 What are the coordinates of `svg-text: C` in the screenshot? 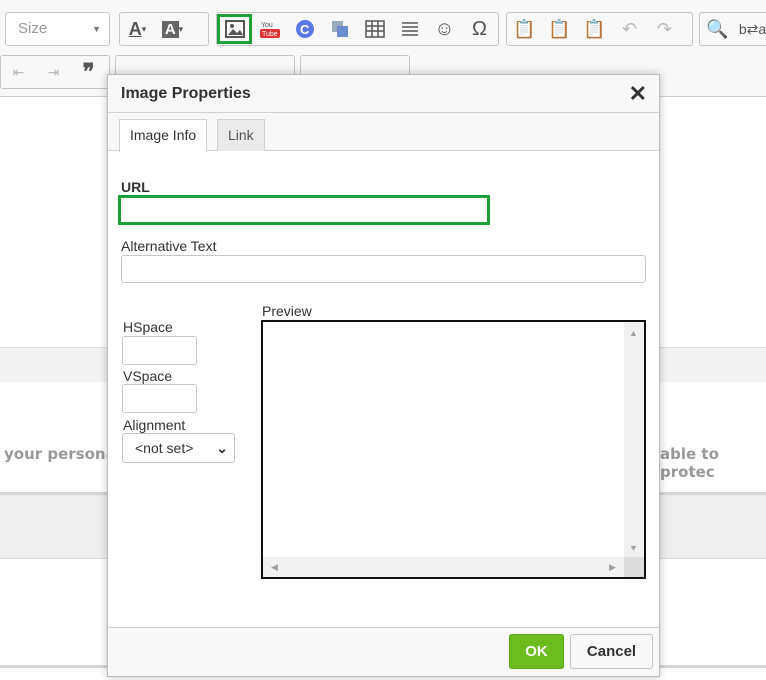 It's located at (305, 29).